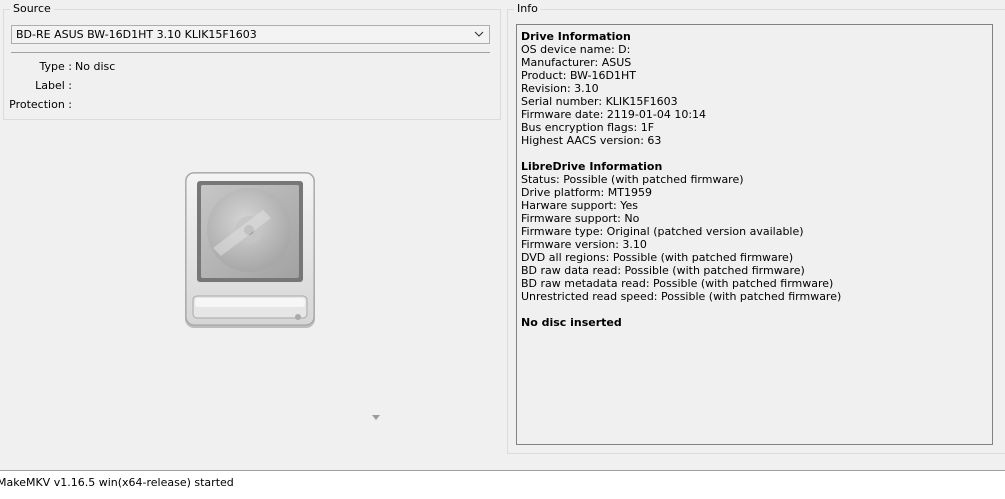 Image resolution: width=1005 pixels, height=499 pixels. What do you see at coordinates (560, 88) in the screenshot?
I see `info-line: Revision: 3.10` at bounding box center [560, 88].